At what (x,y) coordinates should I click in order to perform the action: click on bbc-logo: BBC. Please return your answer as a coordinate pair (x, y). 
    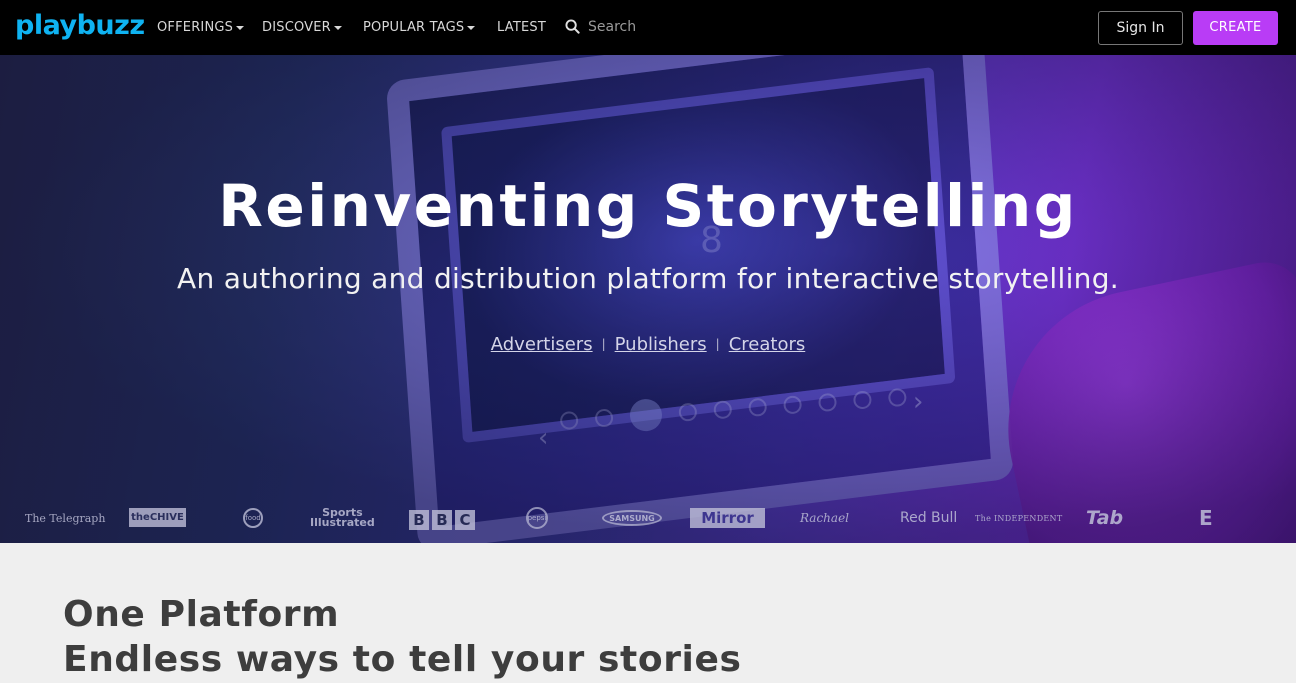
    Looking at the image, I should click on (442, 520).